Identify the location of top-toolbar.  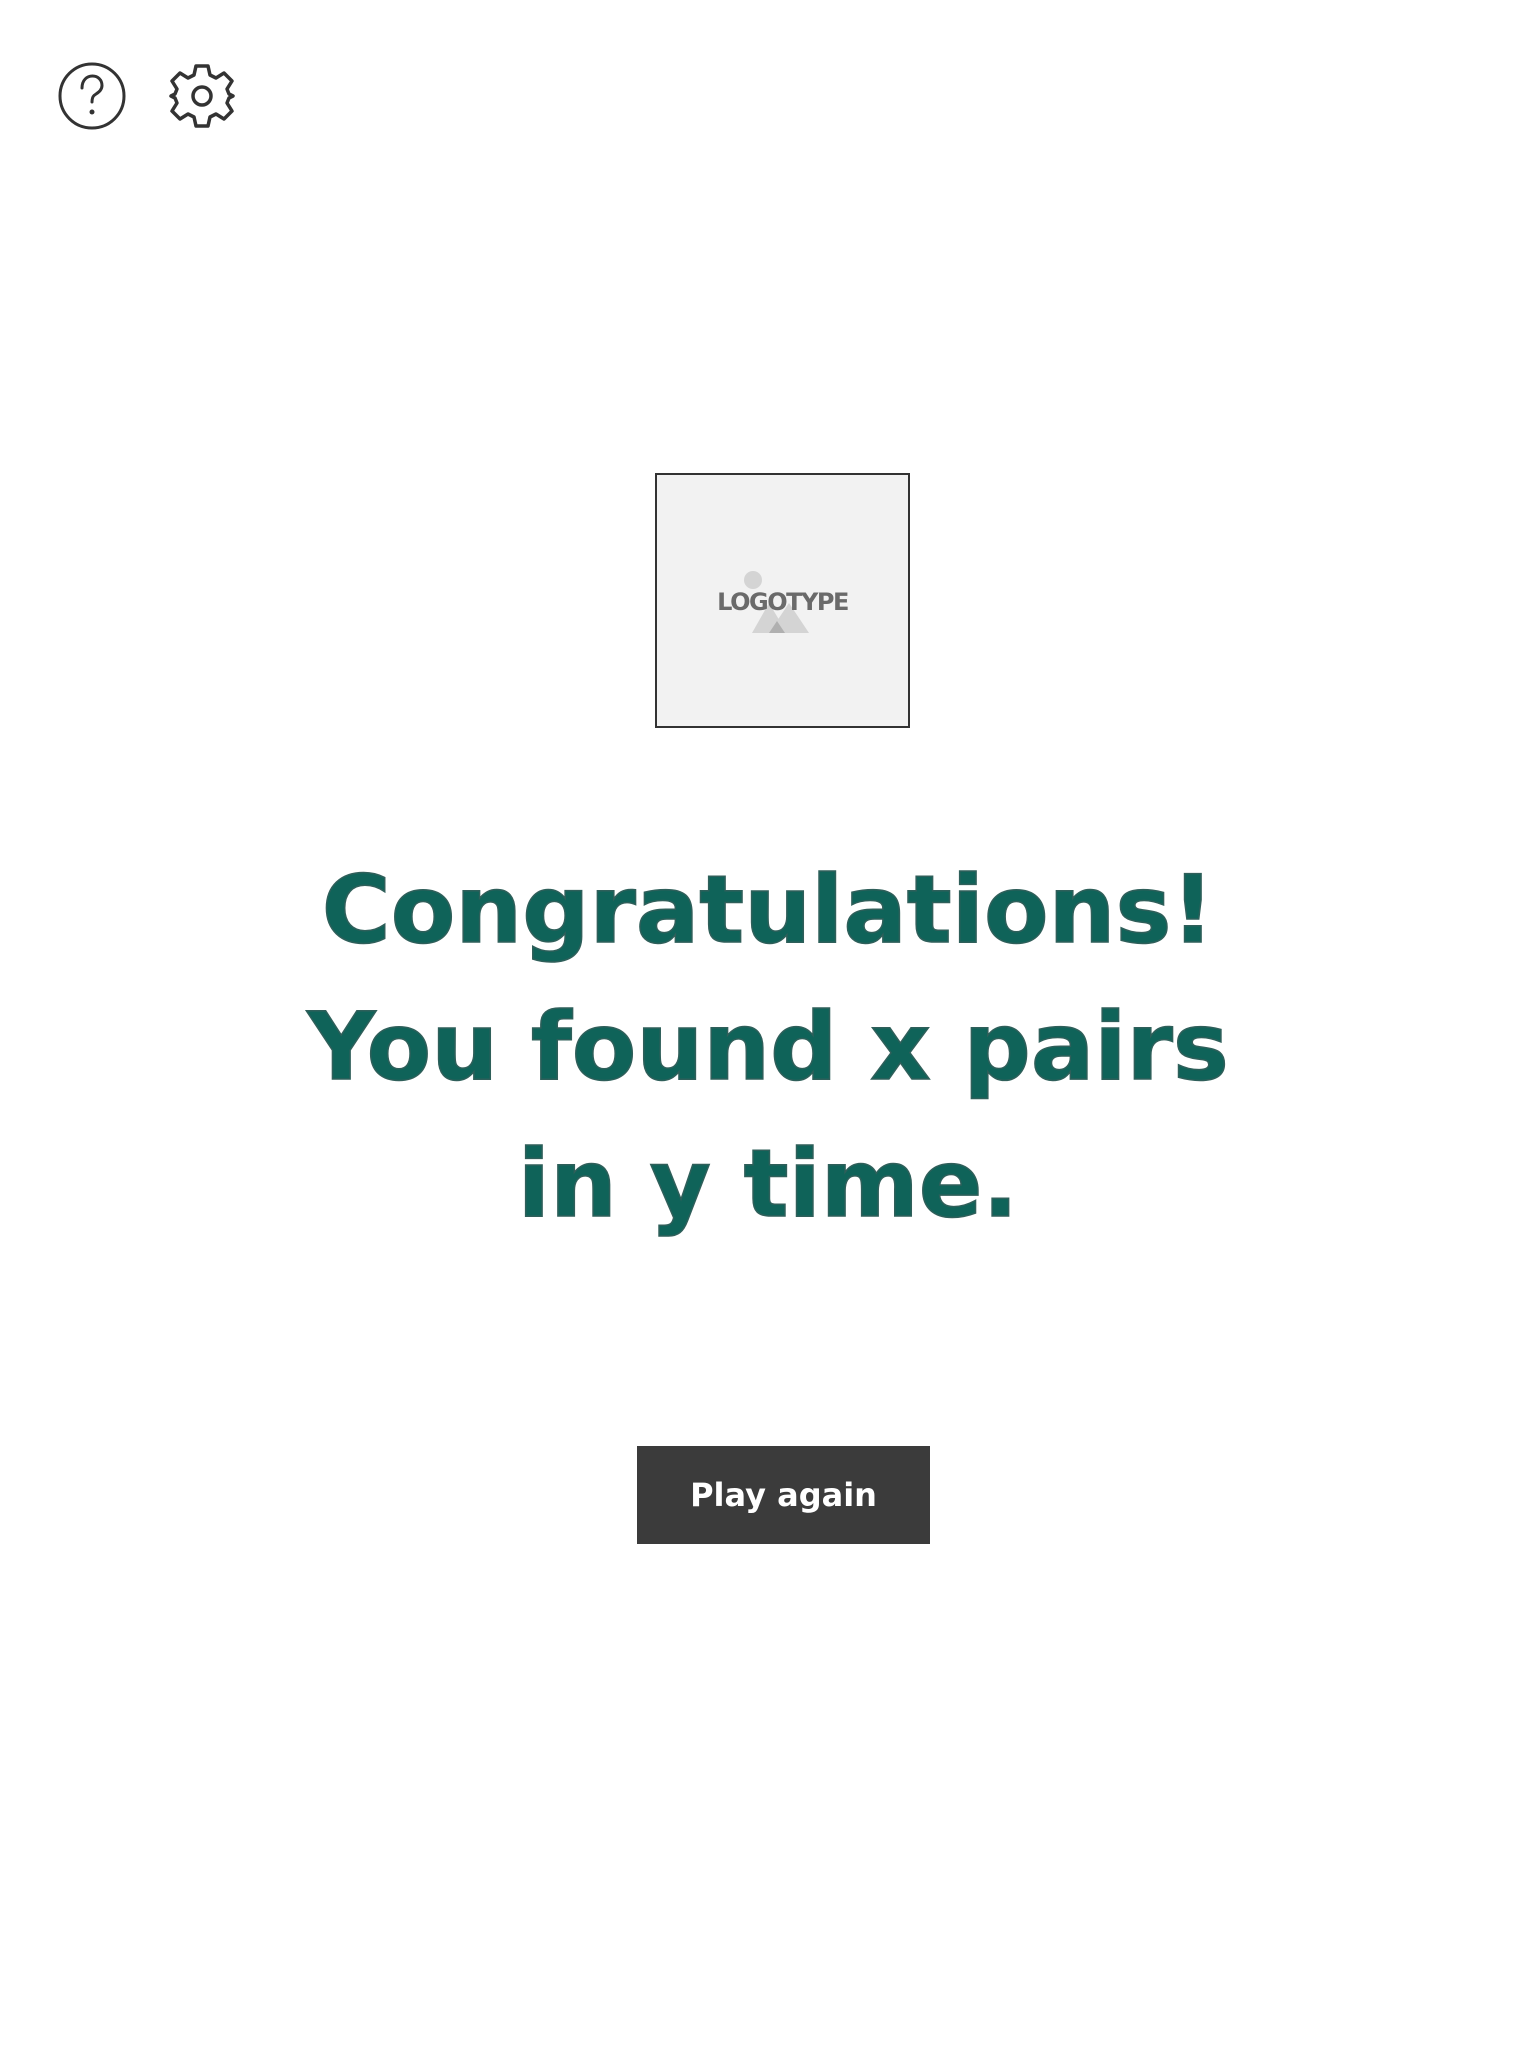
(147, 96).